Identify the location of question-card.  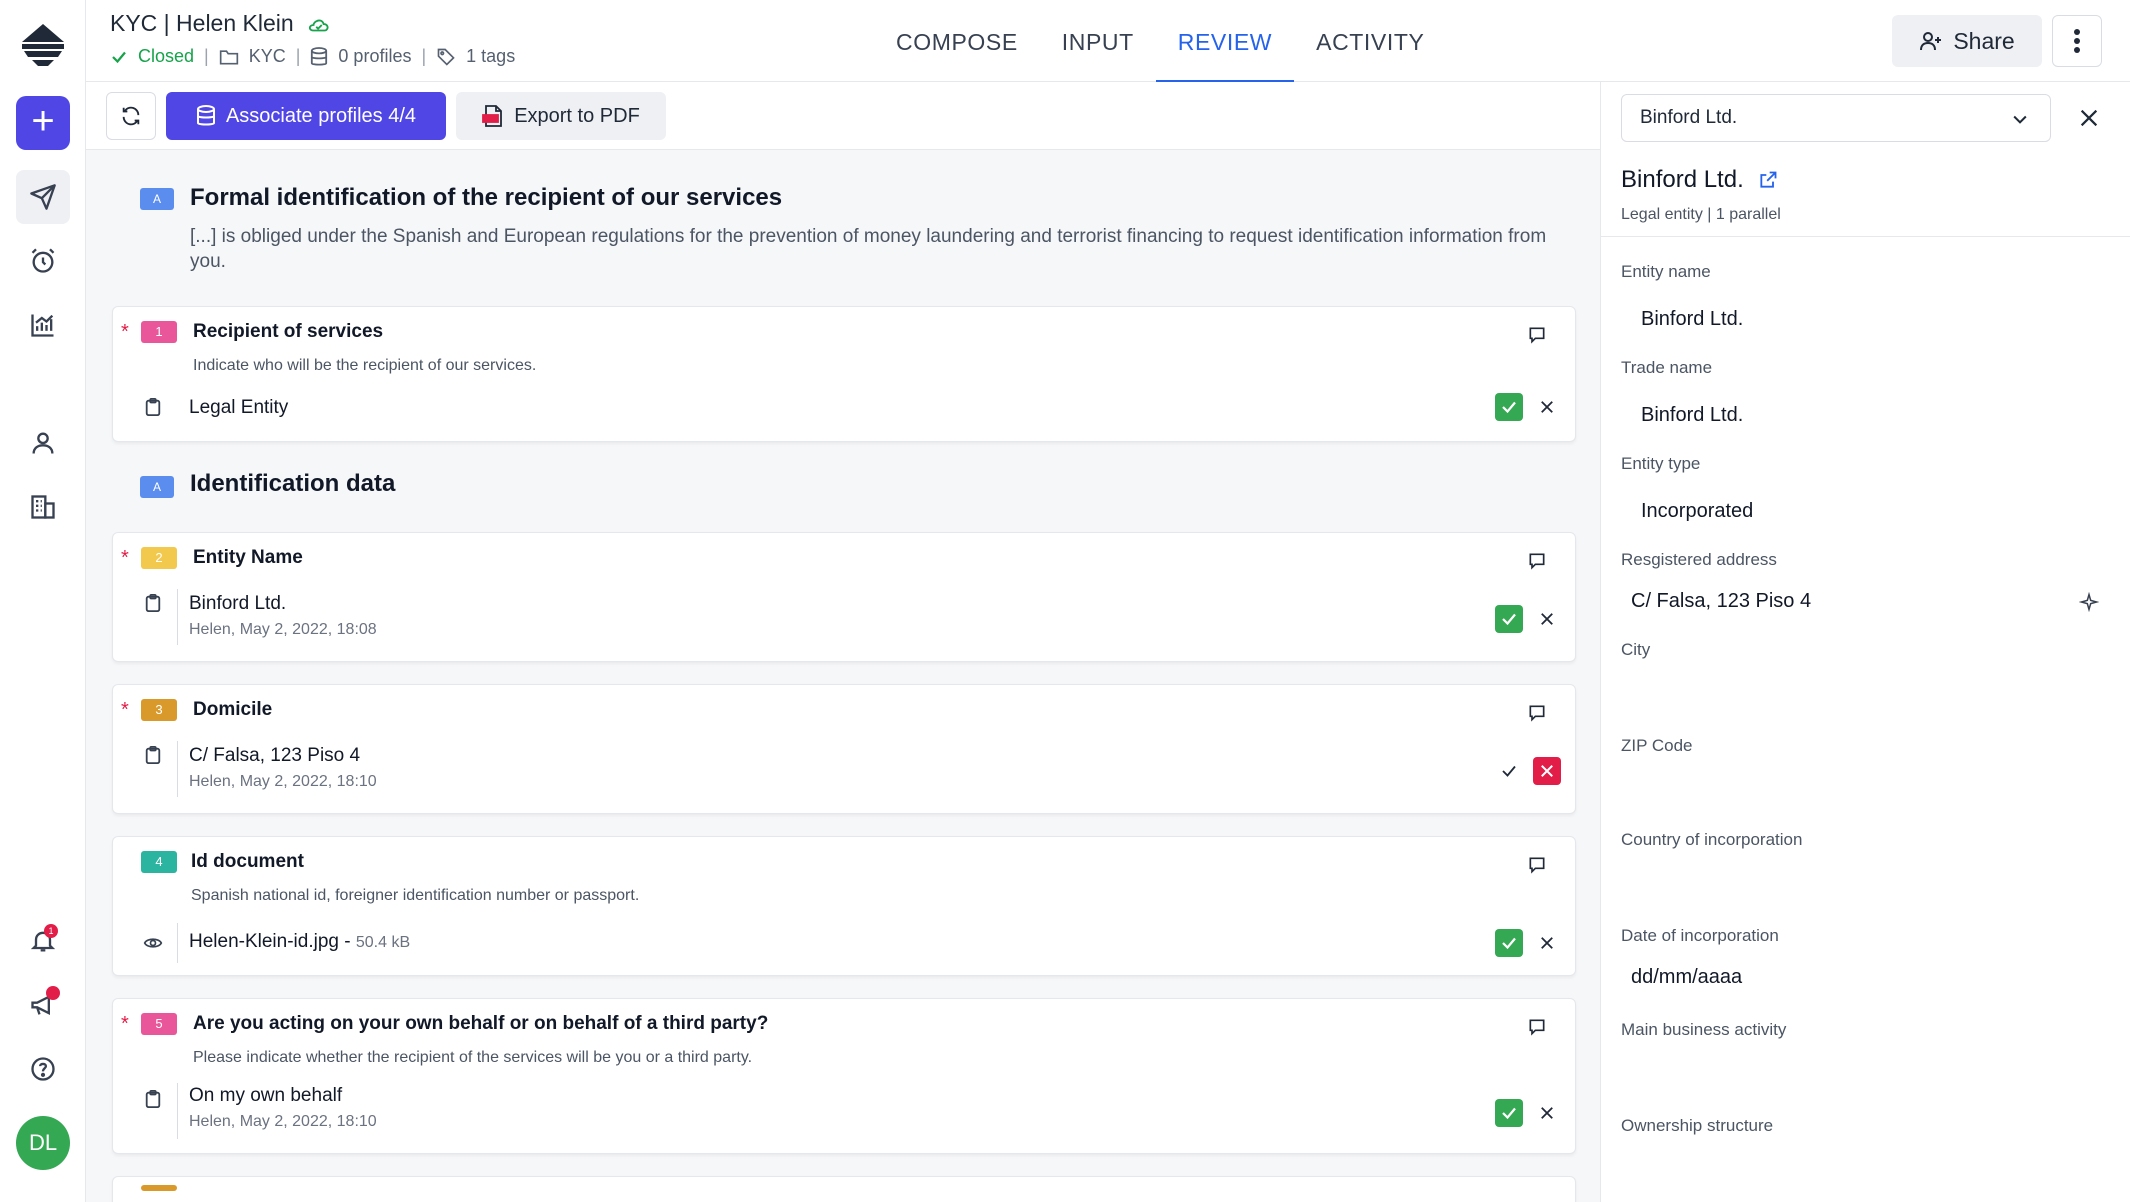
(844, 1189).